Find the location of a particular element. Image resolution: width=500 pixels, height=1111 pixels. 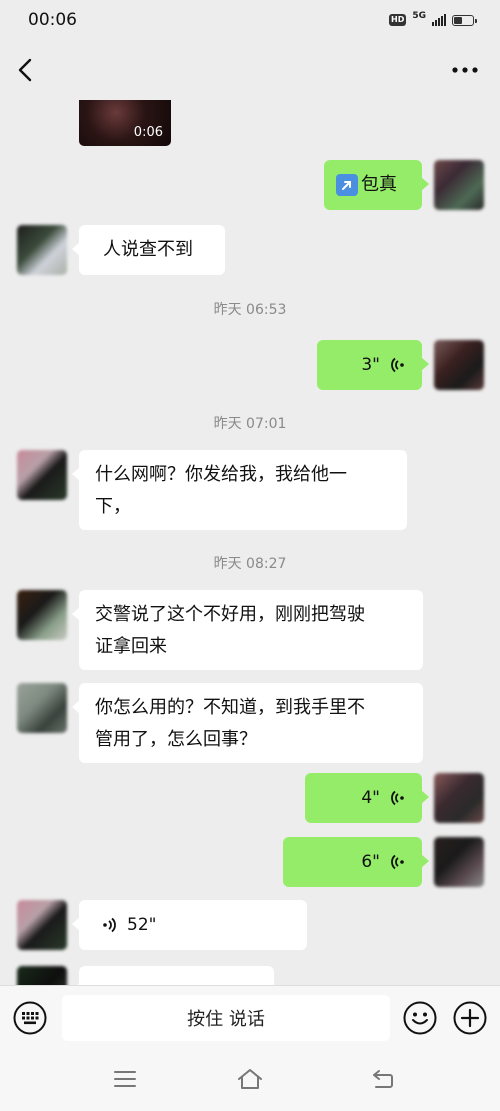

message-bubble-incoming: 你怎么用的？不知道，到我手里不 管用了，怎么回事？ is located at coordinates (247, 723).